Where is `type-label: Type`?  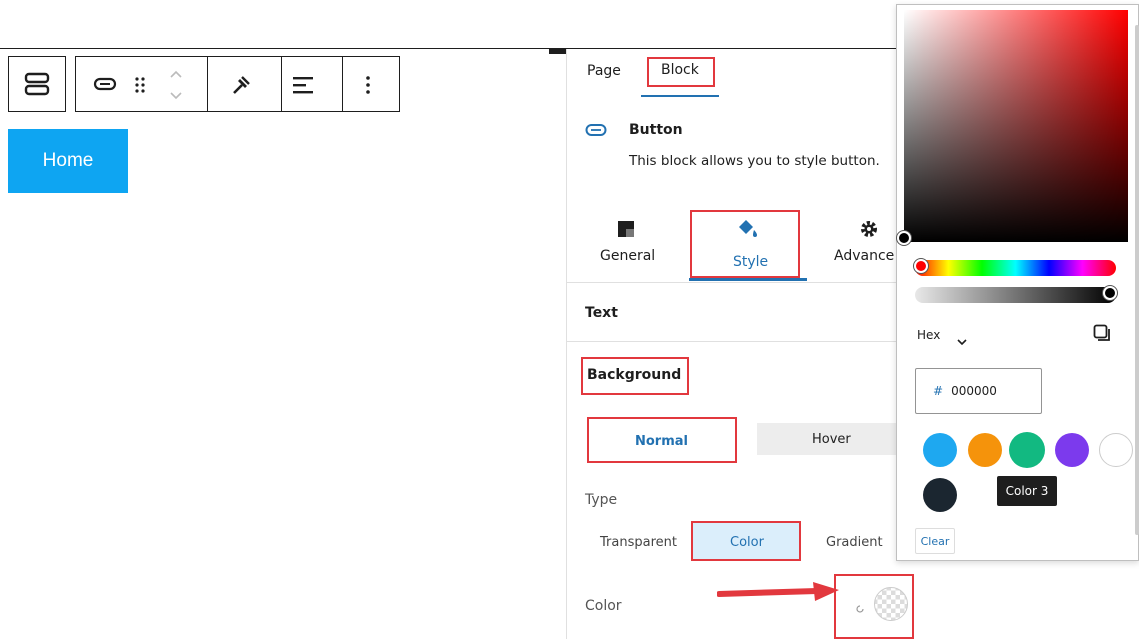
type-label: Type is located at coordinates (601, 500).